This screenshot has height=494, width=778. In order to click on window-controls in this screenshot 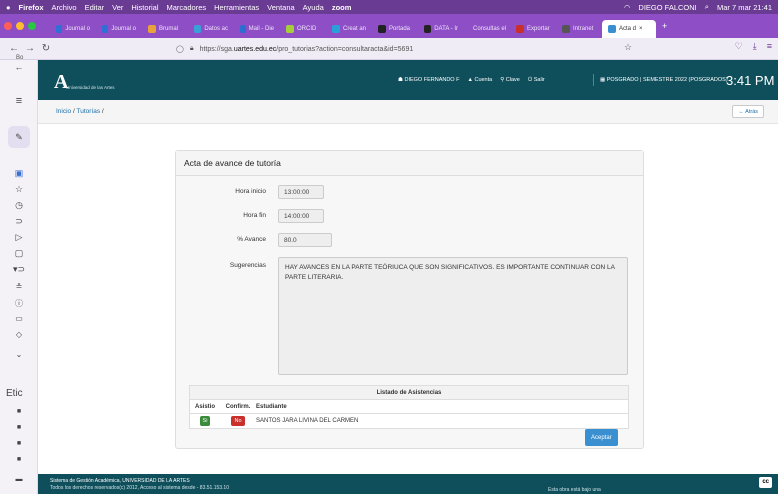, I will do `click(20, 26)`.